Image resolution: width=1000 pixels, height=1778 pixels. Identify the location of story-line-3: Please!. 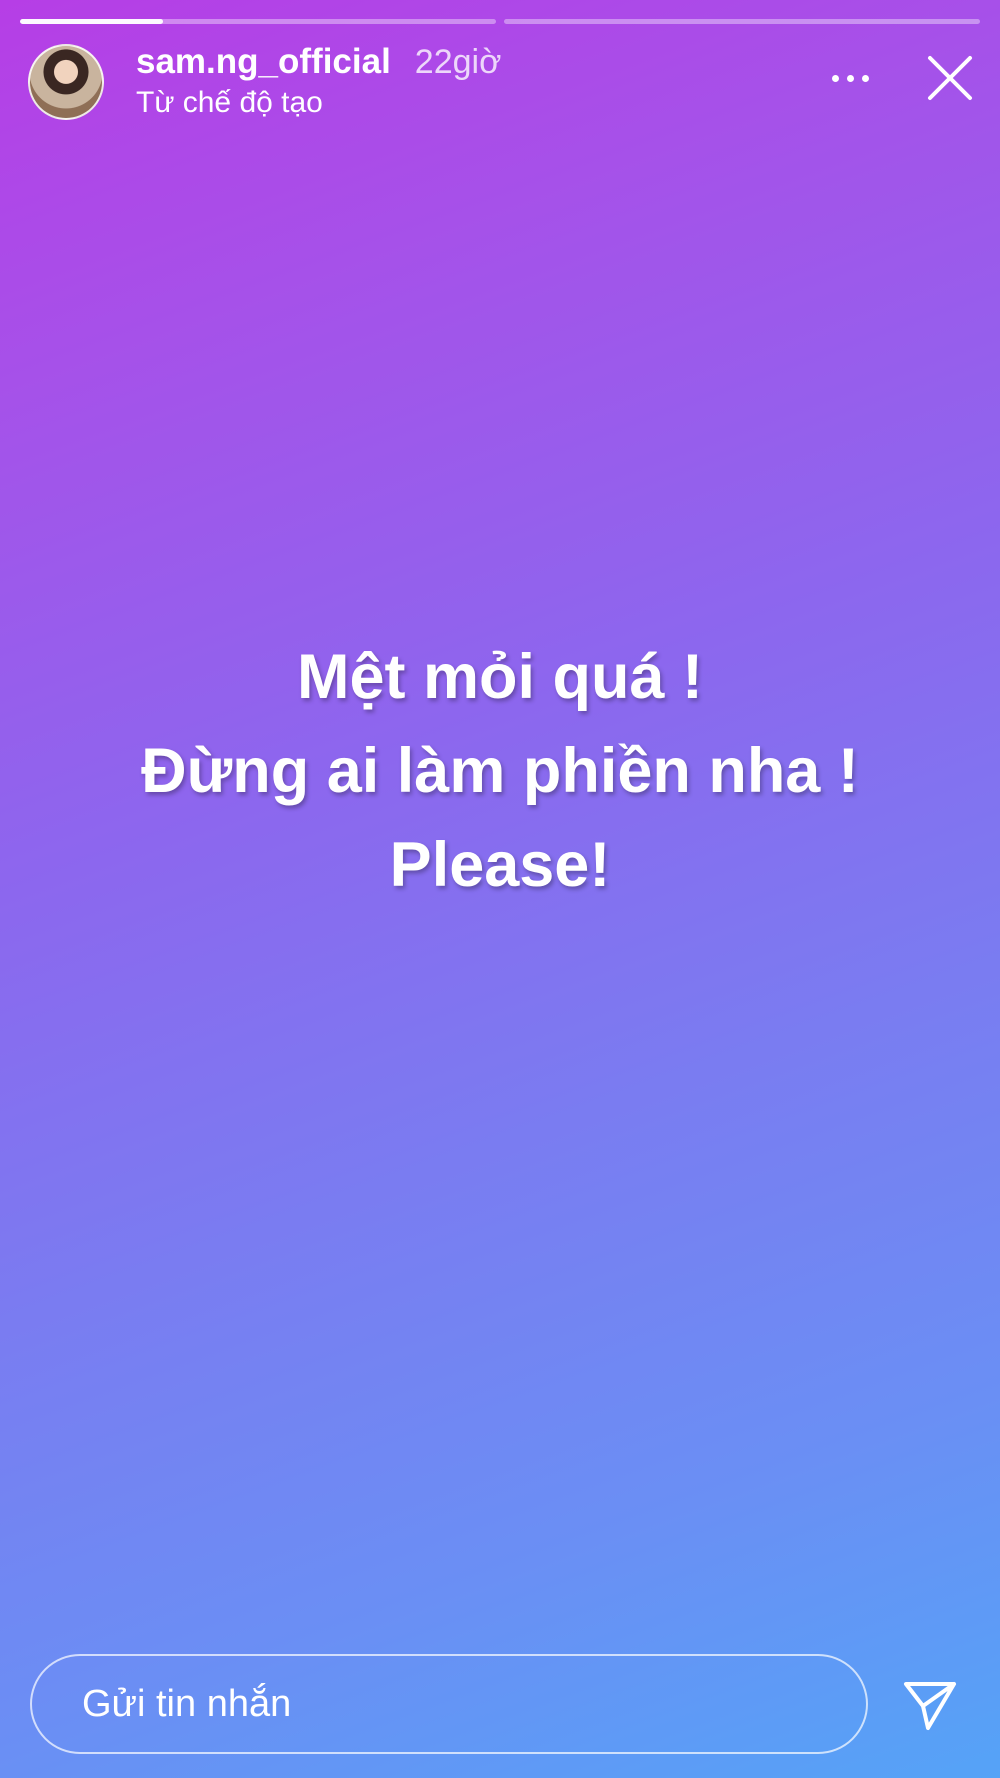
(500, 865).